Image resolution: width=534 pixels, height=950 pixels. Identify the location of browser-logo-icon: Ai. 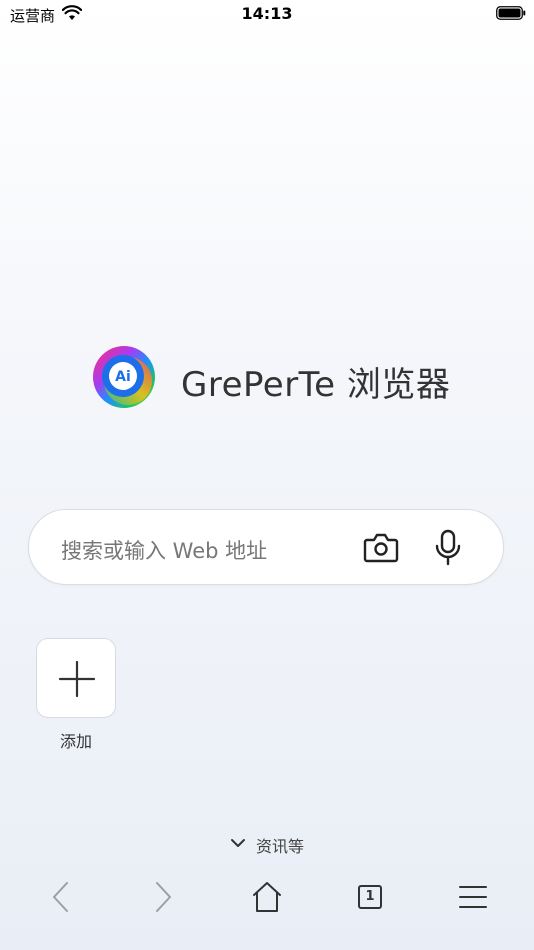
(124, 377).